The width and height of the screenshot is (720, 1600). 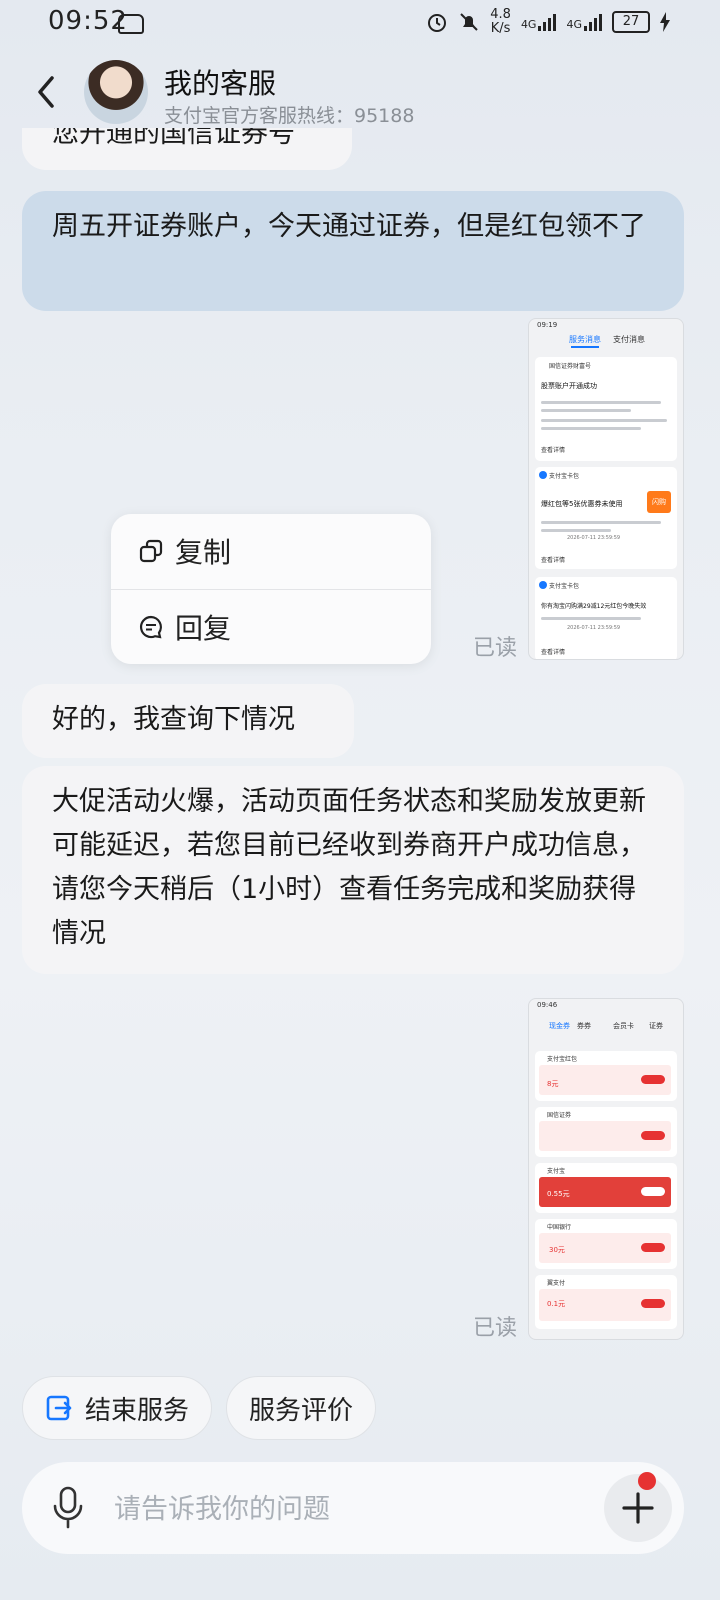 What do you see at coordinates (564, 476) in the screenshot?
I see `thumb1-card2-source: 支付宝卡包` at bounding box center [564, 476].